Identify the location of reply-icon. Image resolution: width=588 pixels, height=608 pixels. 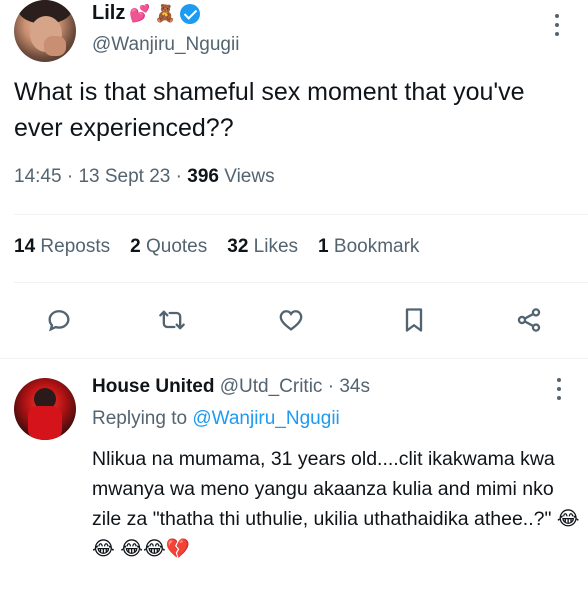
(59, 320).